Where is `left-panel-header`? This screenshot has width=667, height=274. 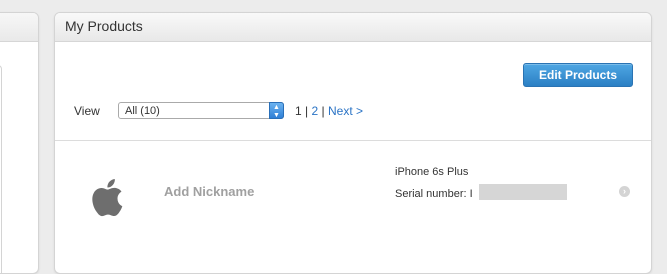 left-panel-header is located at coordinates (19, 27).